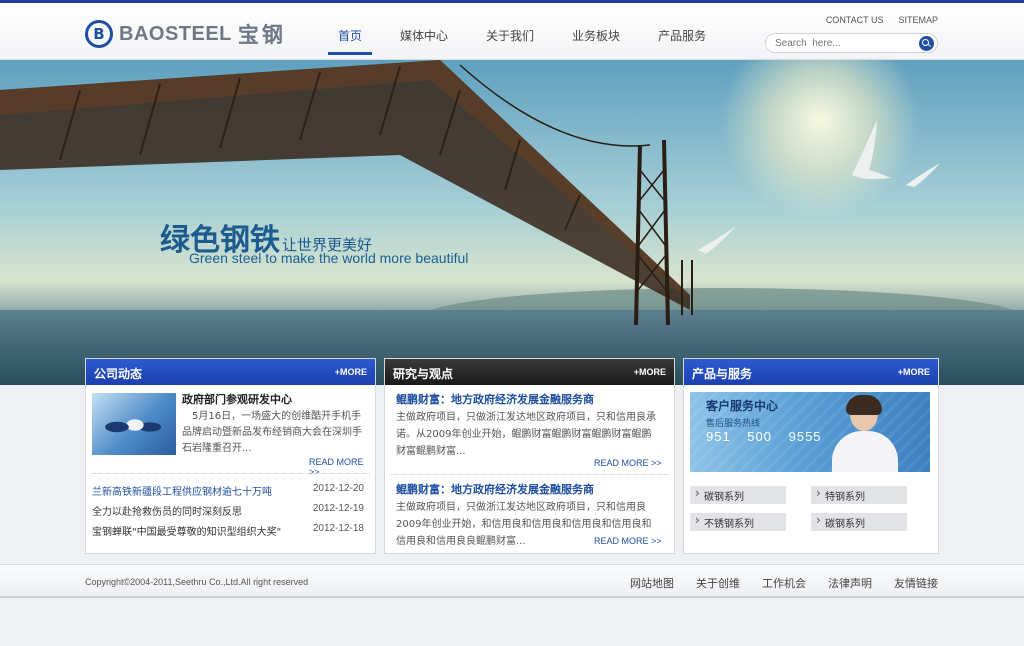 The height and width of the screenshot is (646, 1024). I want to click on nav-about-us: 关于我们, so click(510, 37).